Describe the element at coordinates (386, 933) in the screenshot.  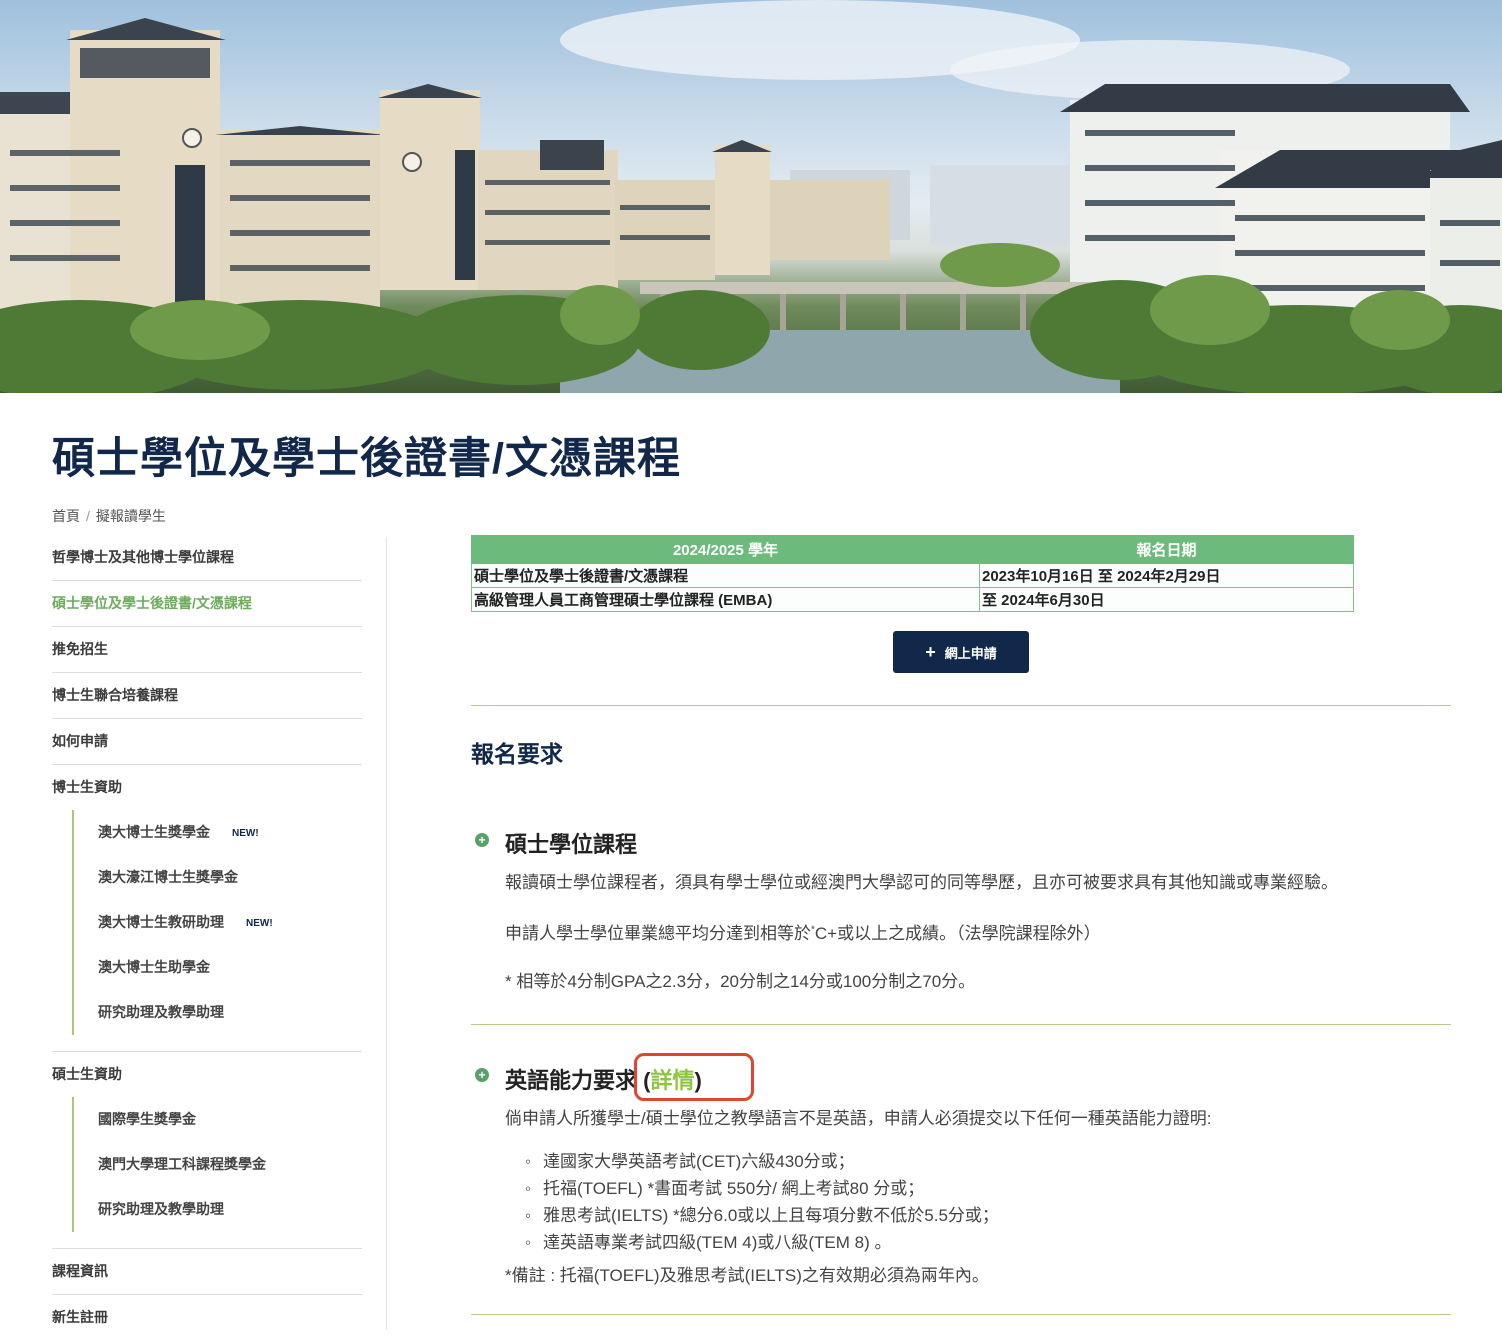
I see `sidebar-divider` at that location.